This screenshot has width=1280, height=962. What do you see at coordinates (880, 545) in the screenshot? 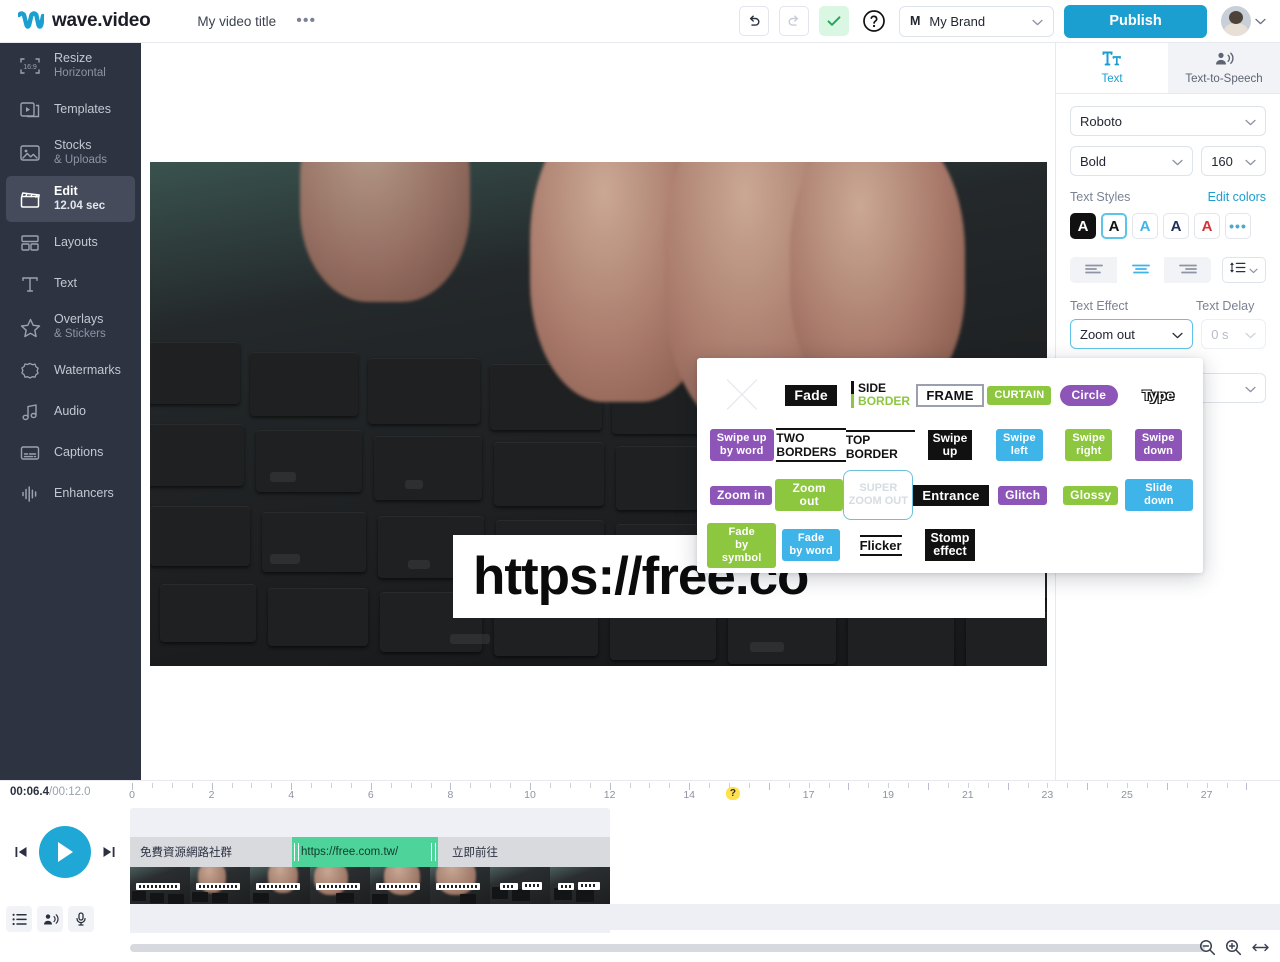
I see `effect-flicker: Flicker` at bounding box center [880, 545].